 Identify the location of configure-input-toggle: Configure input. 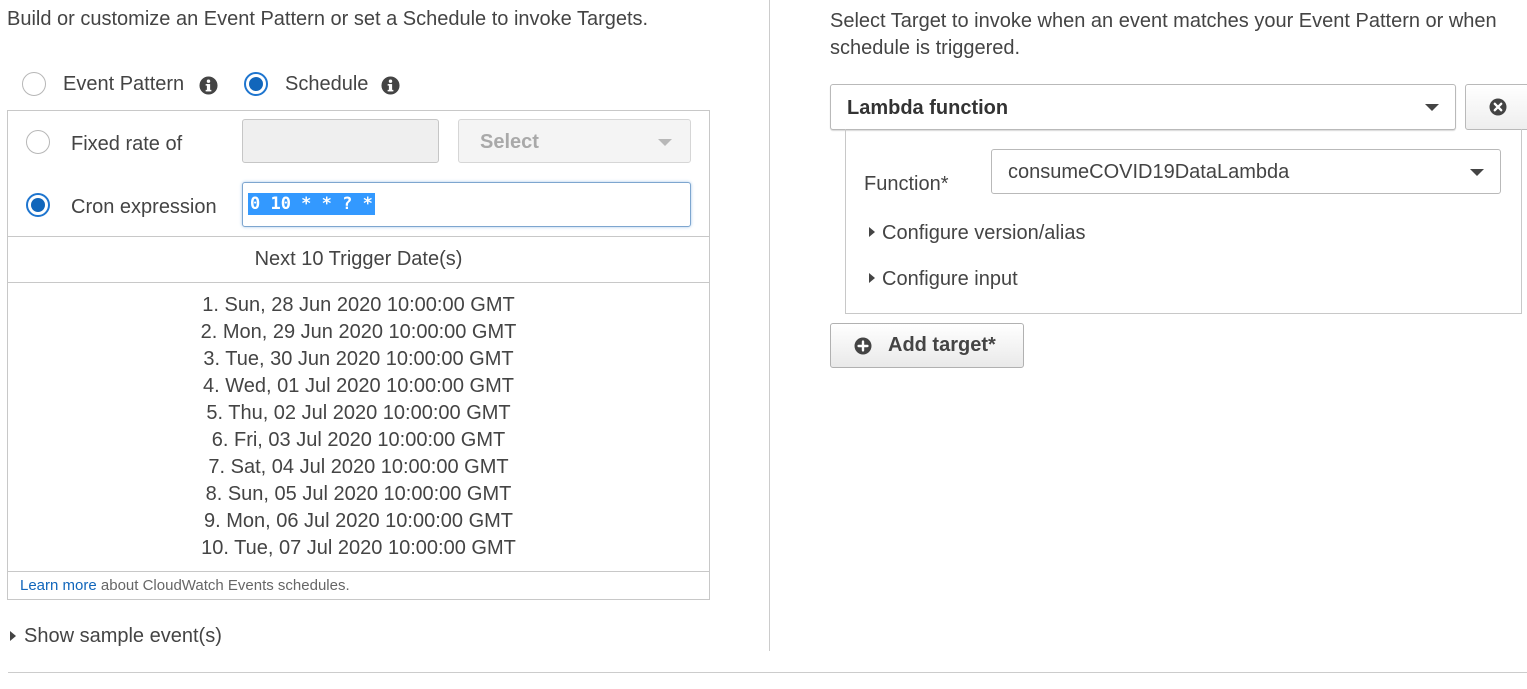
(950, 279).